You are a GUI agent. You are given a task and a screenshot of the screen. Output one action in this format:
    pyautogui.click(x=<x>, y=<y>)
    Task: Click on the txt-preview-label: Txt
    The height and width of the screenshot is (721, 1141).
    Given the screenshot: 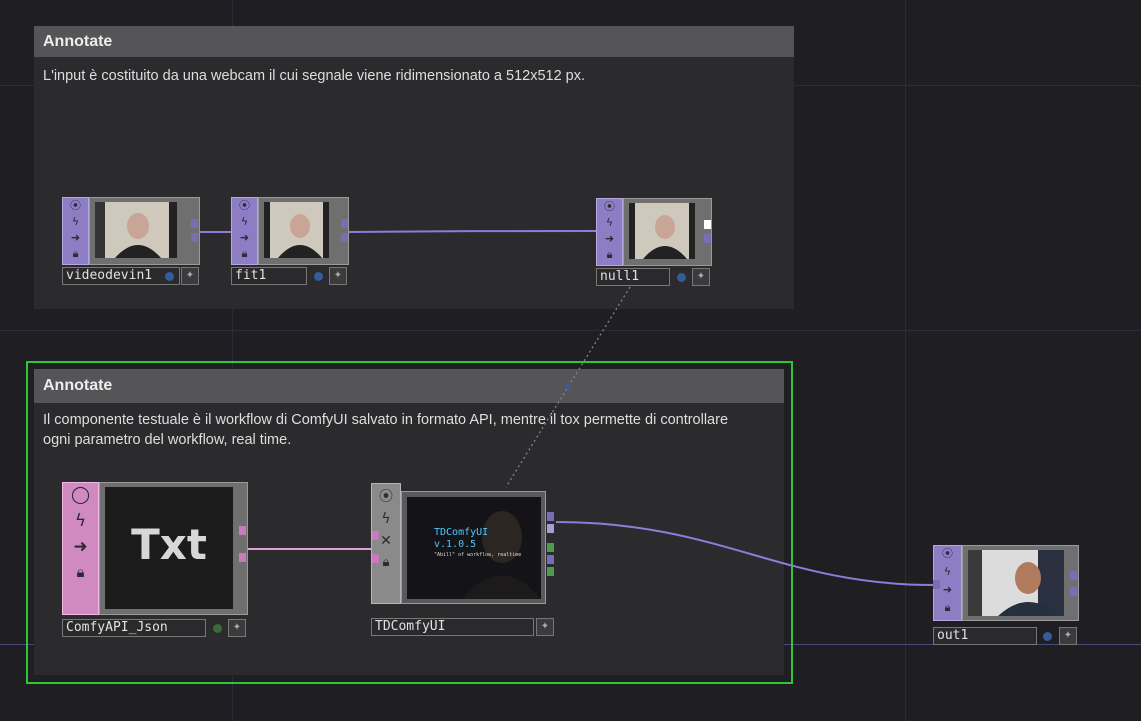 What is the action you would take?
    pyautogui.click(x=169, y=544)
    